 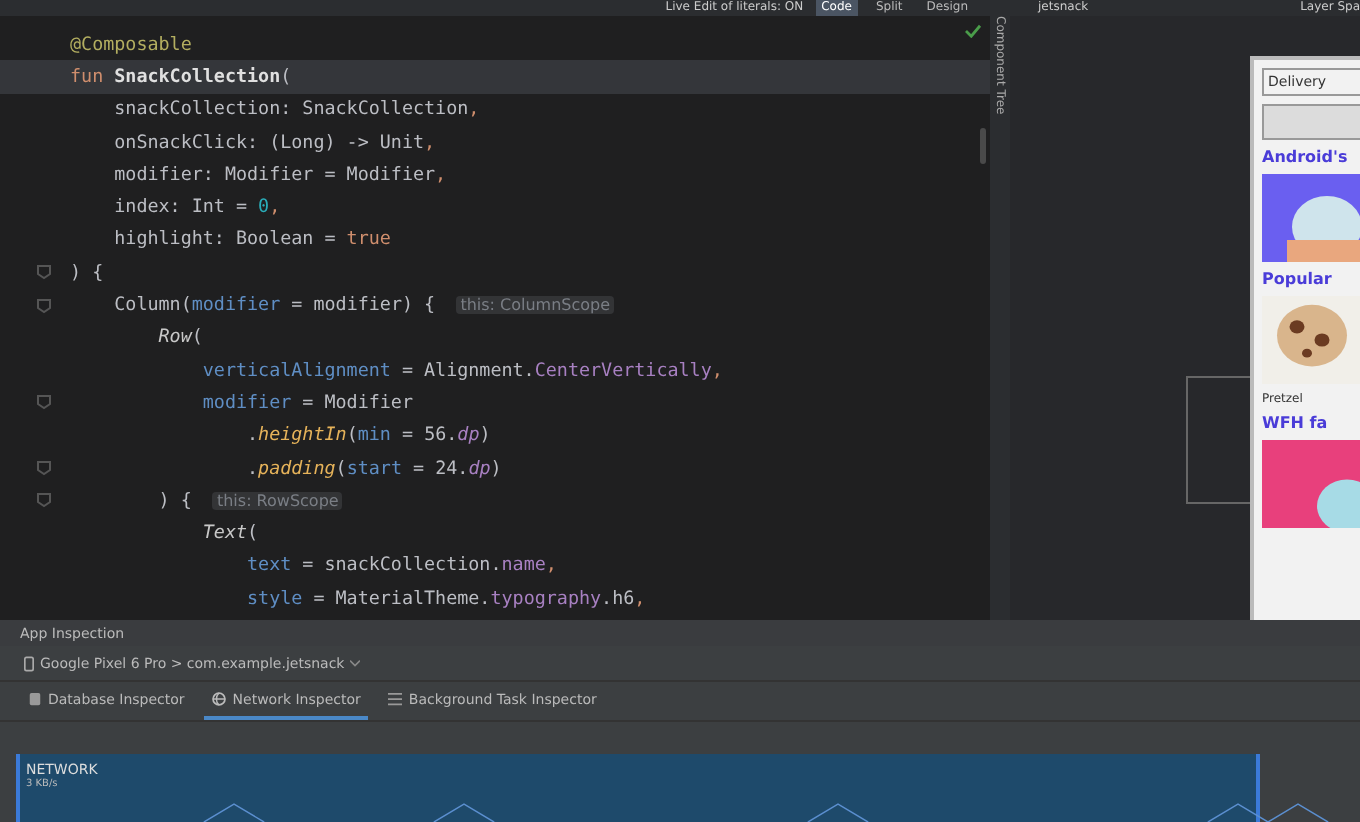 I want to click on code-line: .heightIn(min = 56.dp), so click(x=368, y=435).